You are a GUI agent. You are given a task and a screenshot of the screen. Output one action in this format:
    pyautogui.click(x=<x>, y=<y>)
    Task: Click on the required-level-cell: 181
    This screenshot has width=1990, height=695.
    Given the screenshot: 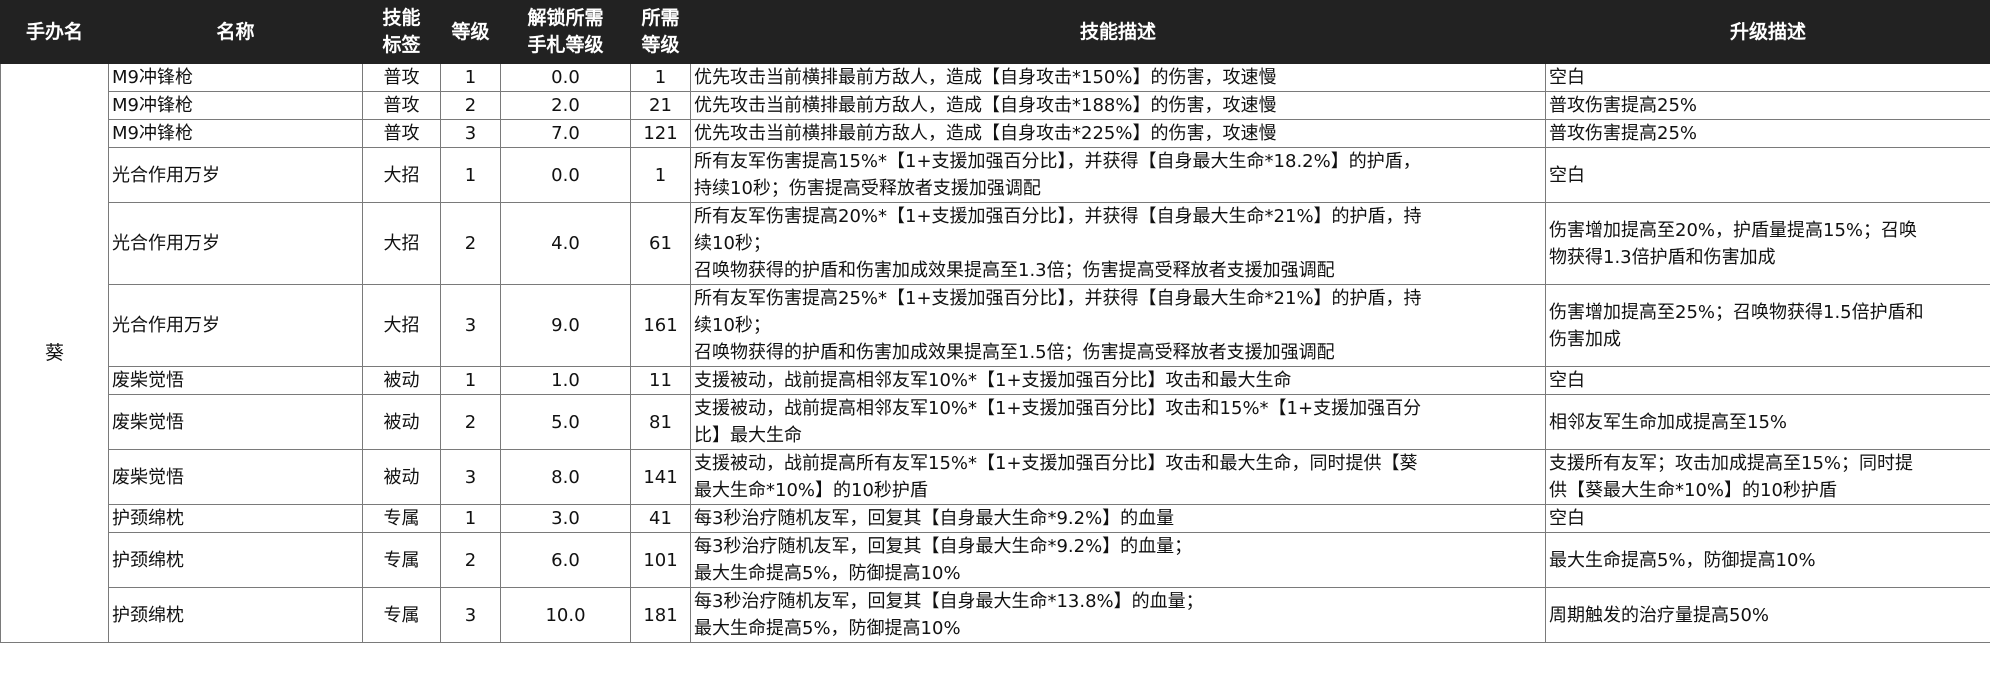 What is the action you would take?
    pyautogui.click(x=660, y=615)
    